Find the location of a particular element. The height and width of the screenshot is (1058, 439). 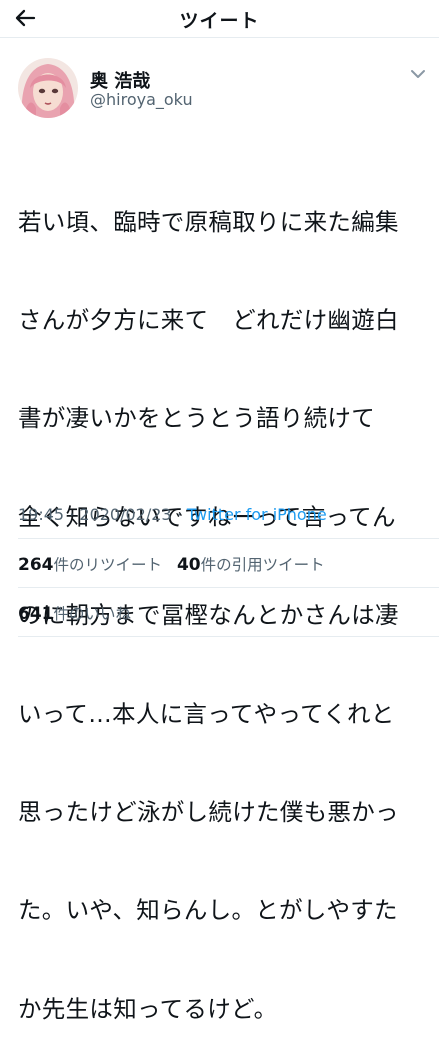

retweets-stat: 264件のリツイート is located at coordinates (90, 565).